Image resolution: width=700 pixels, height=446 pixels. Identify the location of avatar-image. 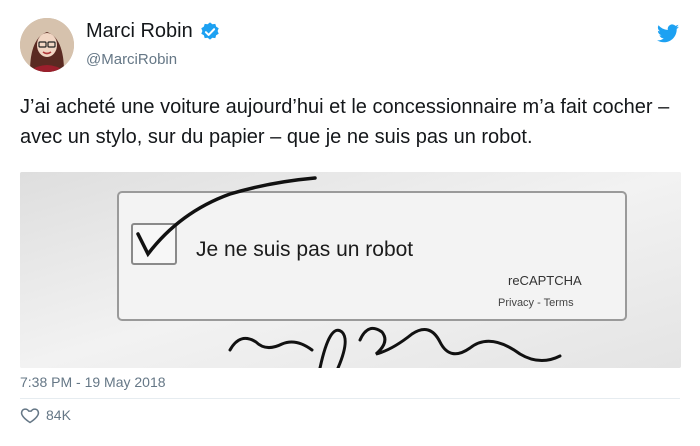
(47, 45).